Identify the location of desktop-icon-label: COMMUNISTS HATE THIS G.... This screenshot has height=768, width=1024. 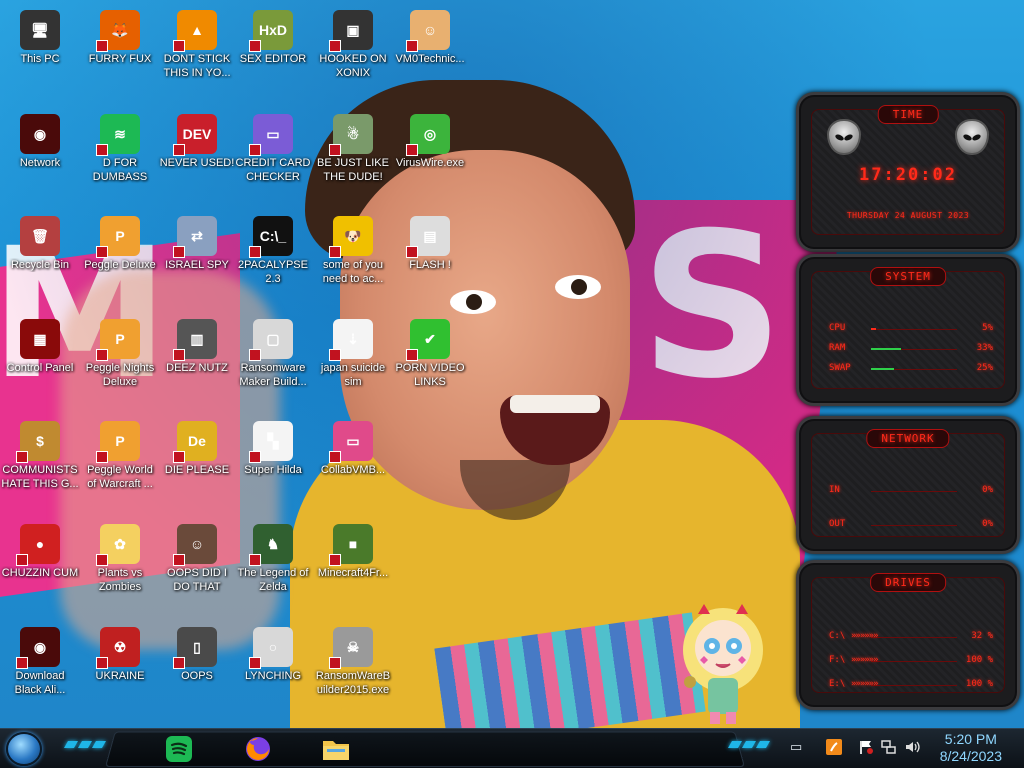
(40, 477).